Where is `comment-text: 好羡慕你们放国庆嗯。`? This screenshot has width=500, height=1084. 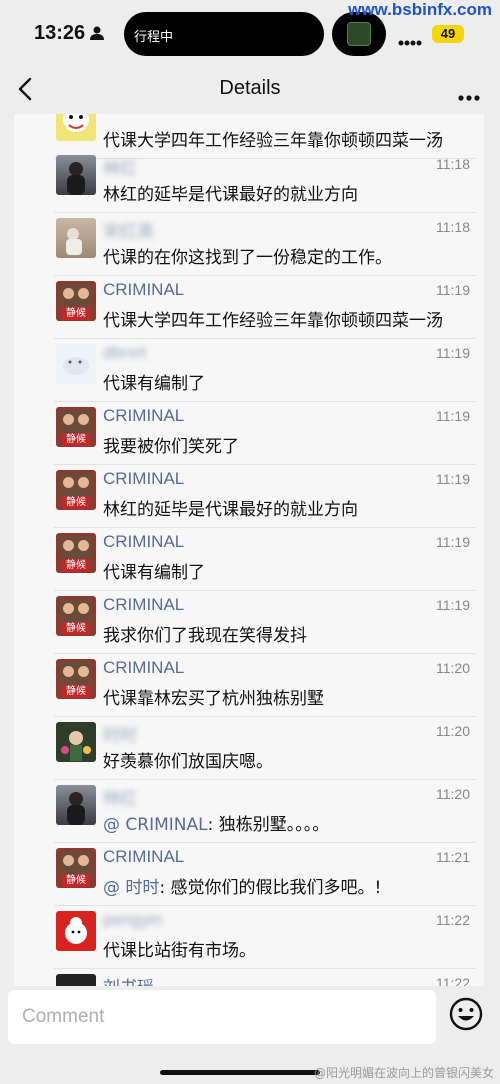
comment-text: 好羡慕你们放国庆嗯。 is located at coordinates (188, 762).